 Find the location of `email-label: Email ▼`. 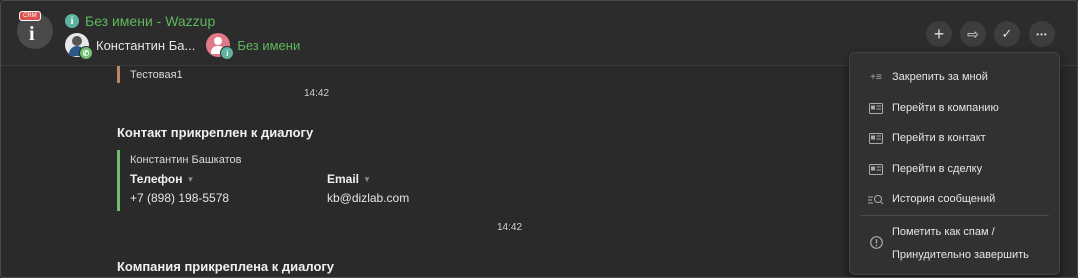

email-label: Email ▼ is located at coordinates (349, 179).